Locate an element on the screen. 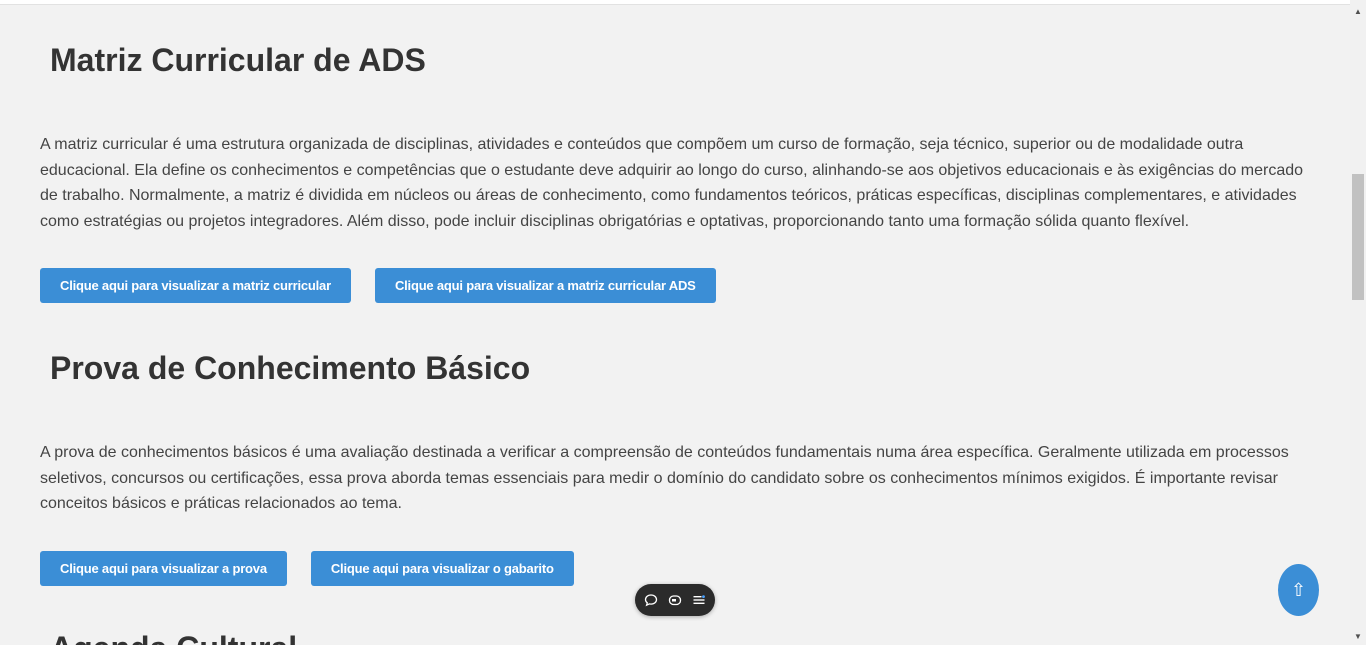  vertical-scrollbar: ▲ ▼ is located at coordinates (1358, 322).